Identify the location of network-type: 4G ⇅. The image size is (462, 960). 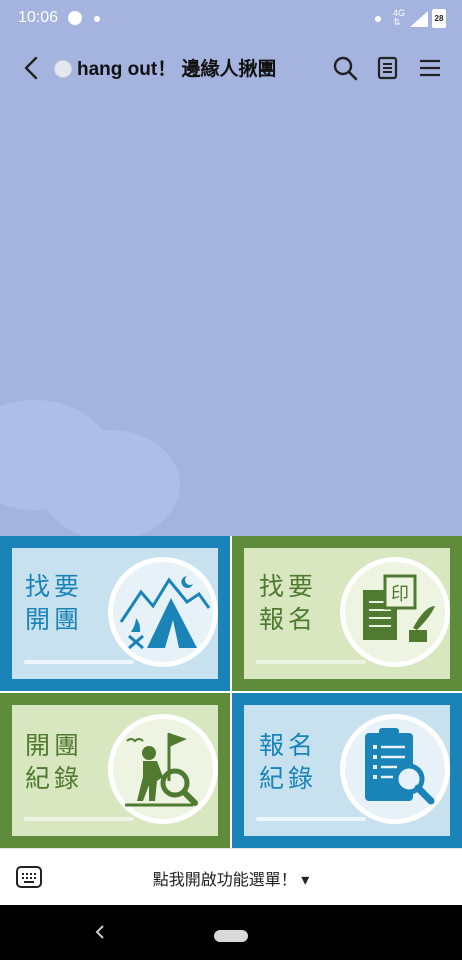
(399, 17).